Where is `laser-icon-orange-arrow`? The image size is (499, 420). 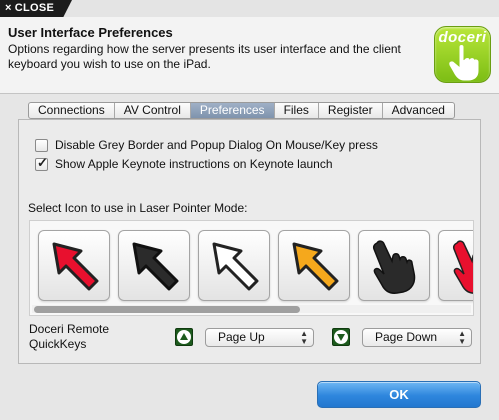
laser-icon-orange-arrow is located at coordinates (314, 265).